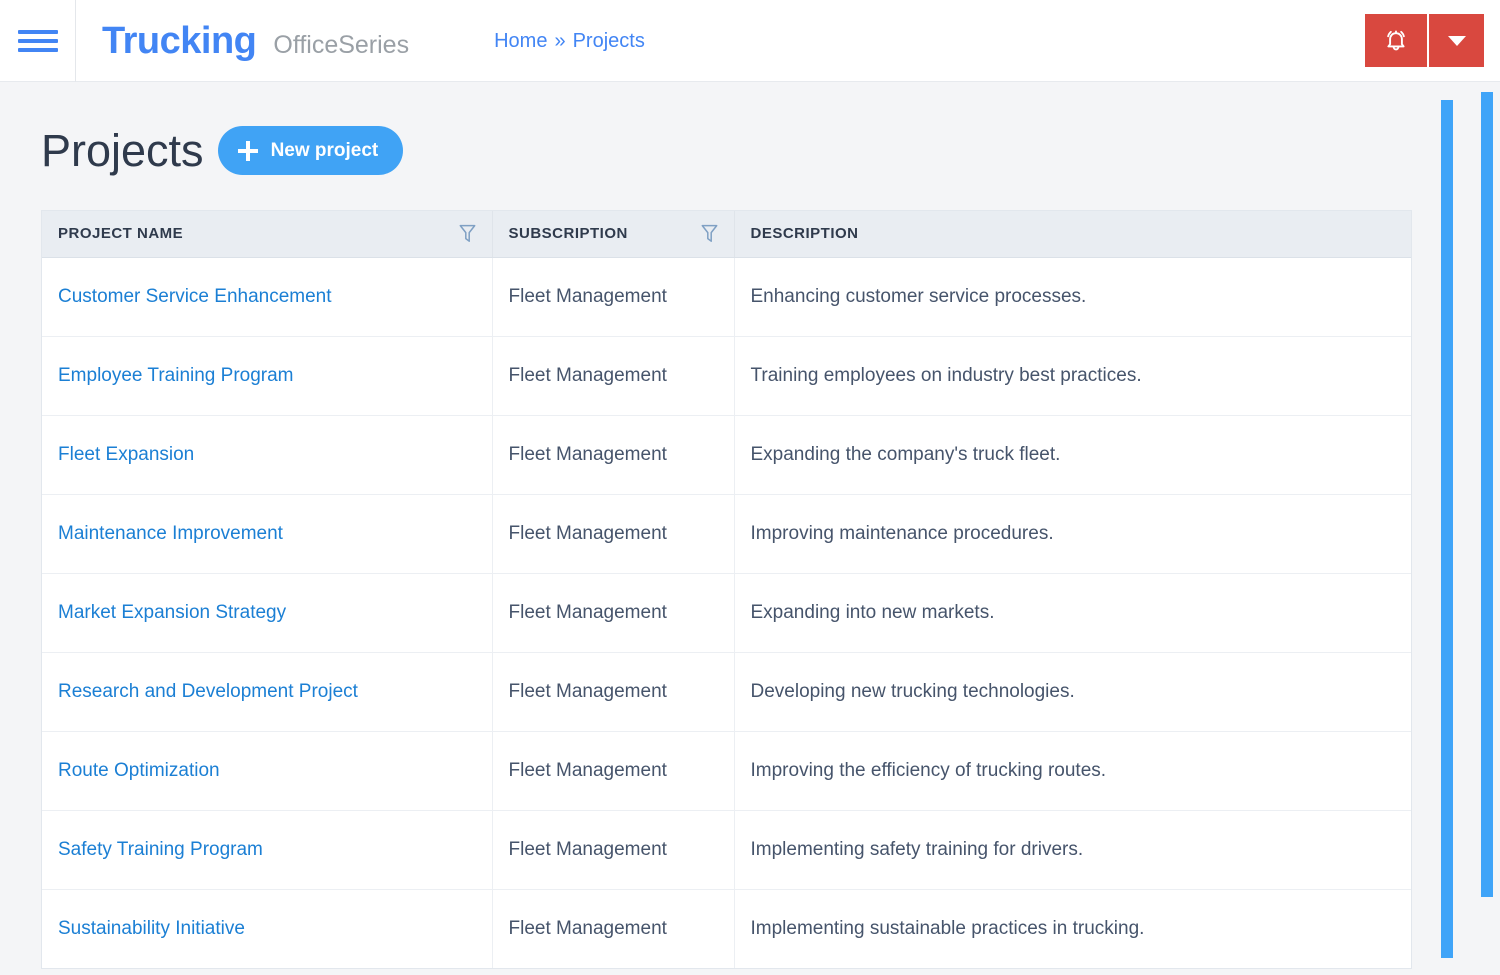  Describe the element at coordinates (267, 850) in the screenshot. I see `cell-project-name: Safety Training Program` at that location.